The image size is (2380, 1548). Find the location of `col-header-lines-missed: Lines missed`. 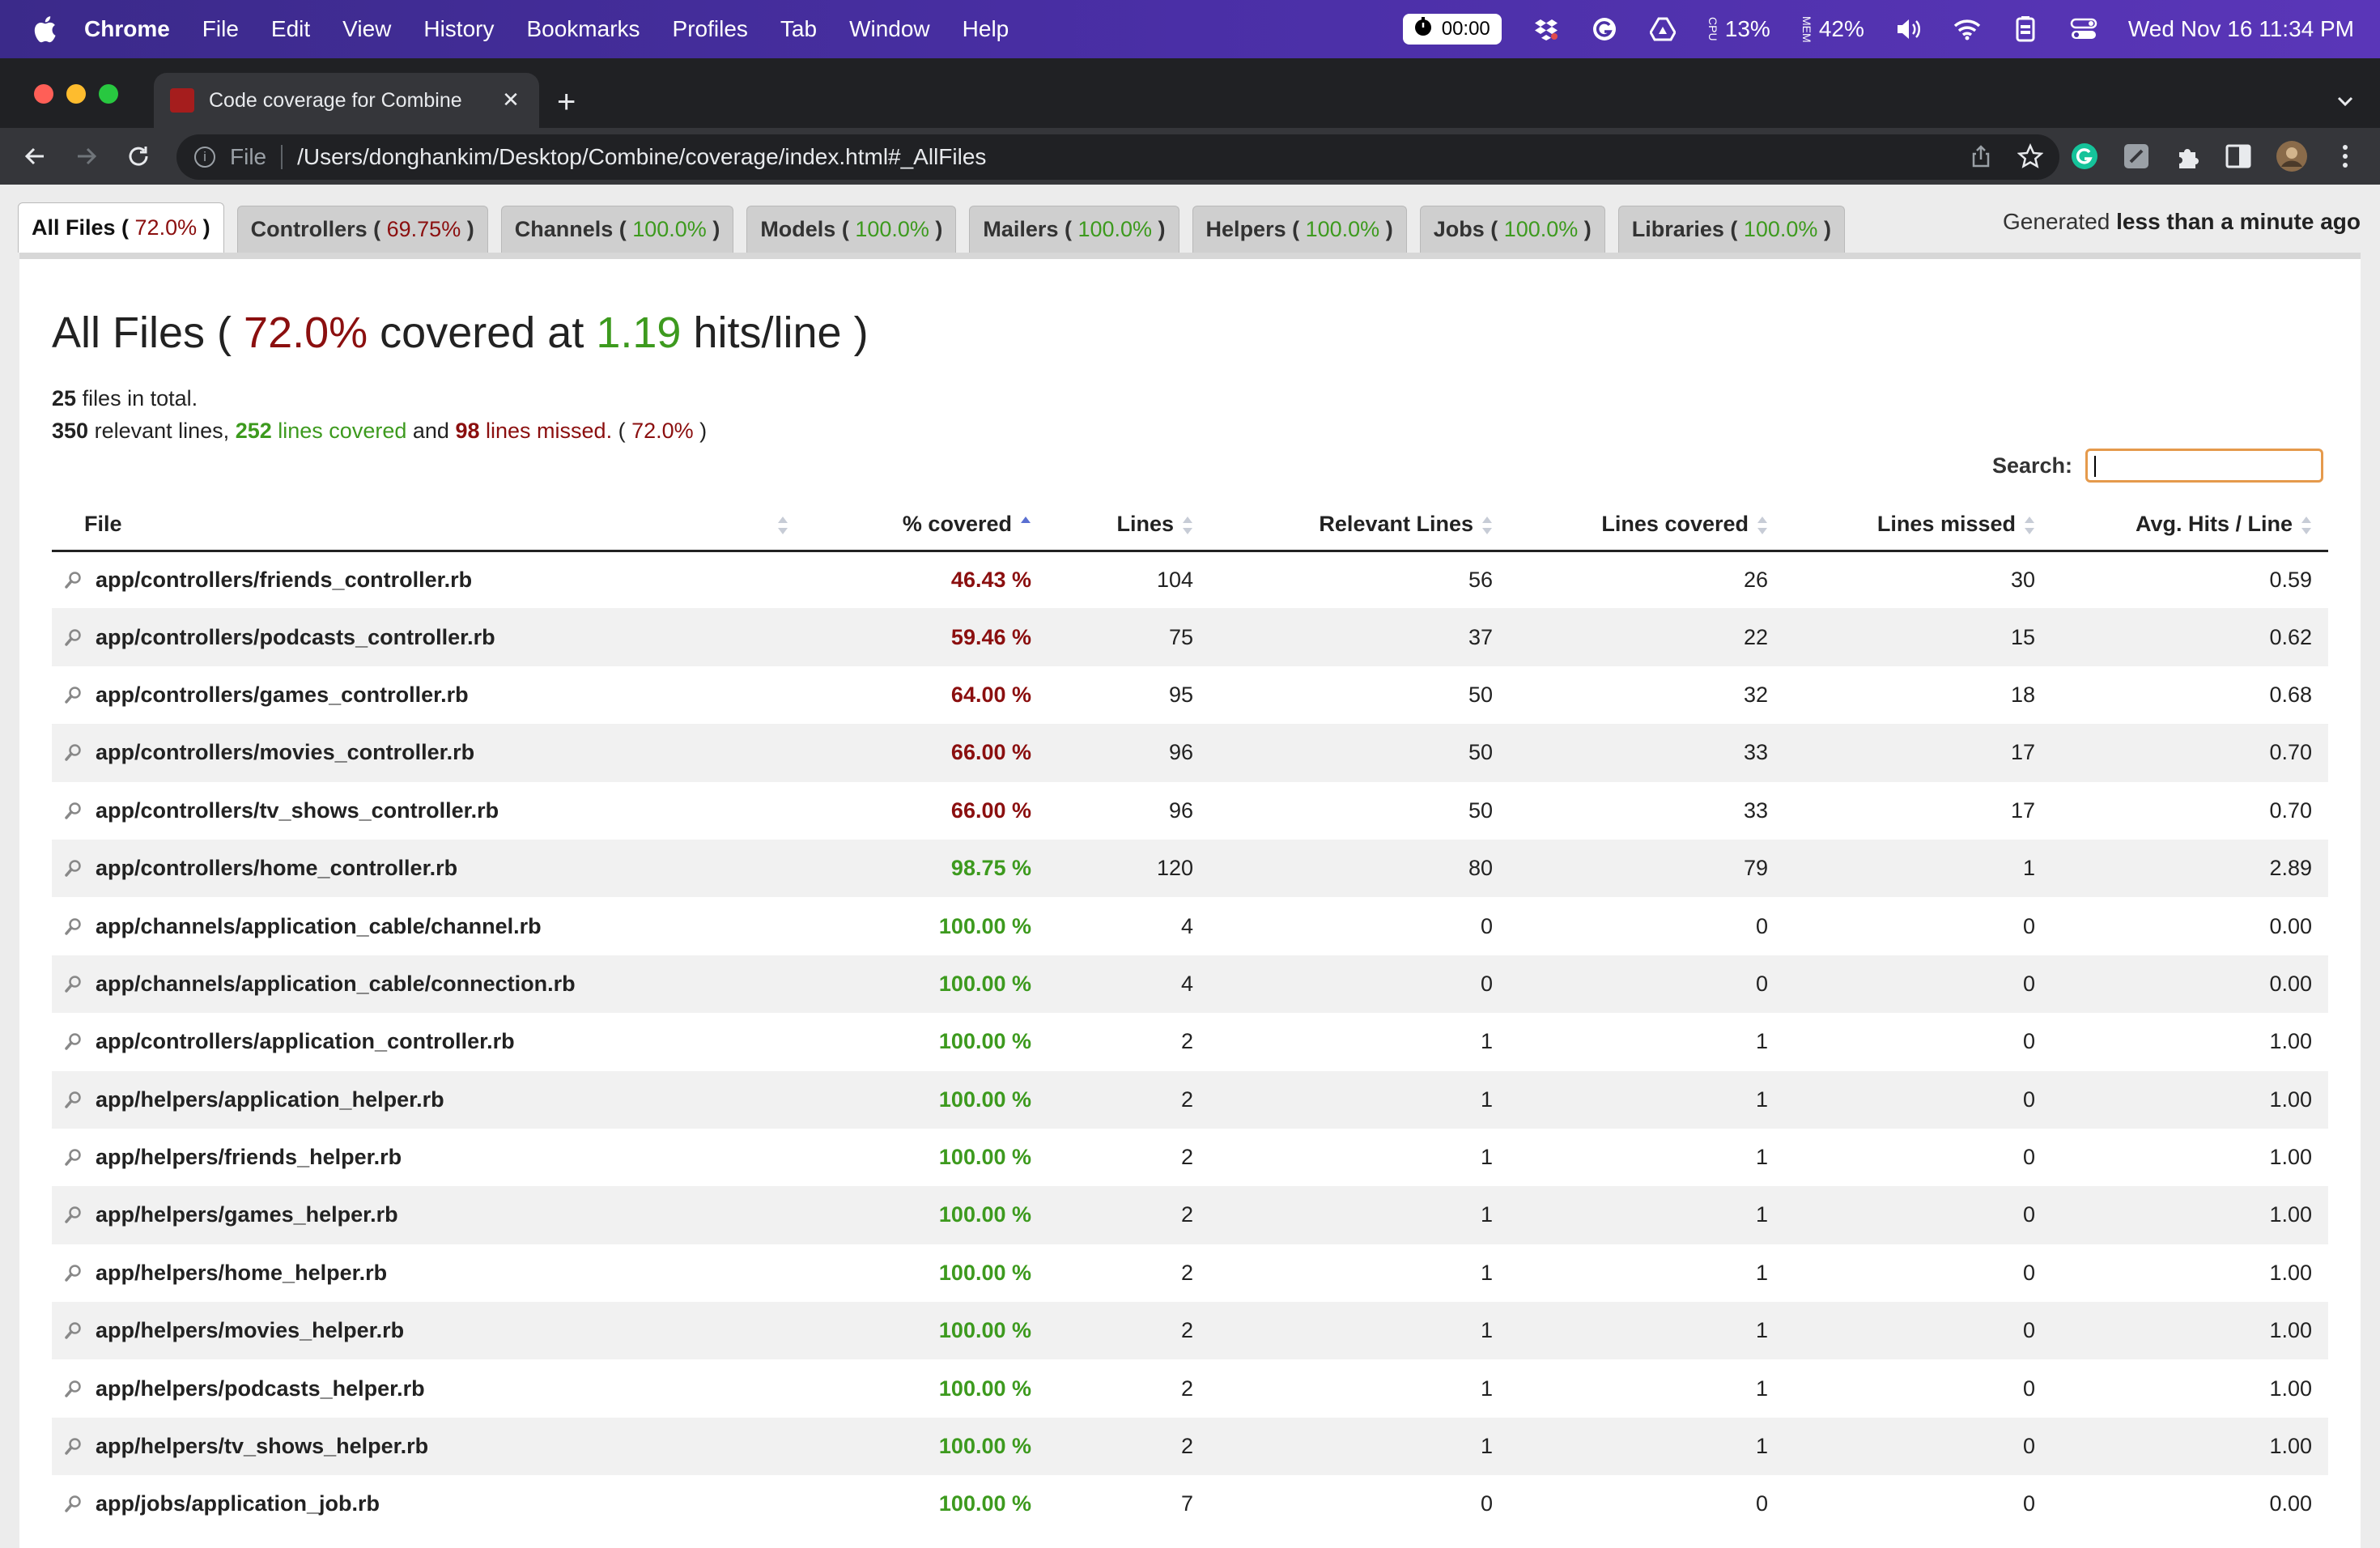

col-header-lines-missed: Lines missed is located at coordinates (1918, 525).